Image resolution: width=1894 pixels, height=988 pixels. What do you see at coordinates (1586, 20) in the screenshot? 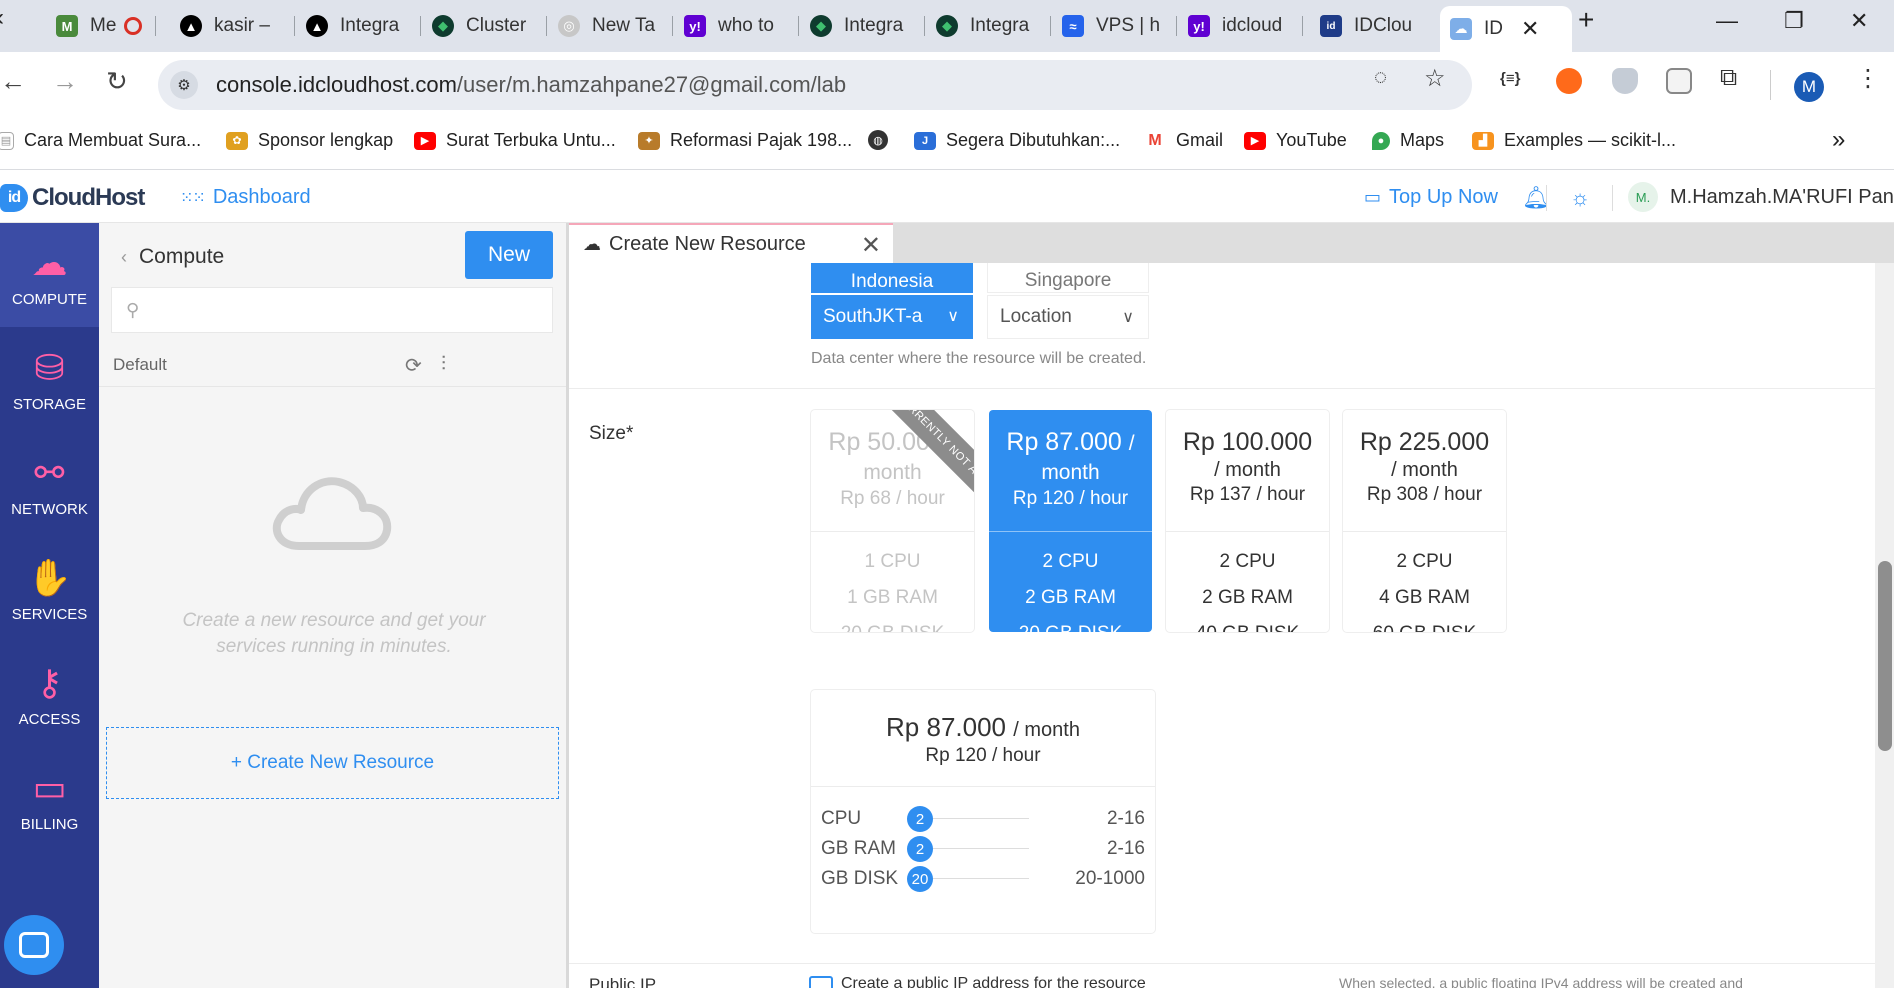
I see `new-tab-icon: +` at bounding box center [1586, 20].